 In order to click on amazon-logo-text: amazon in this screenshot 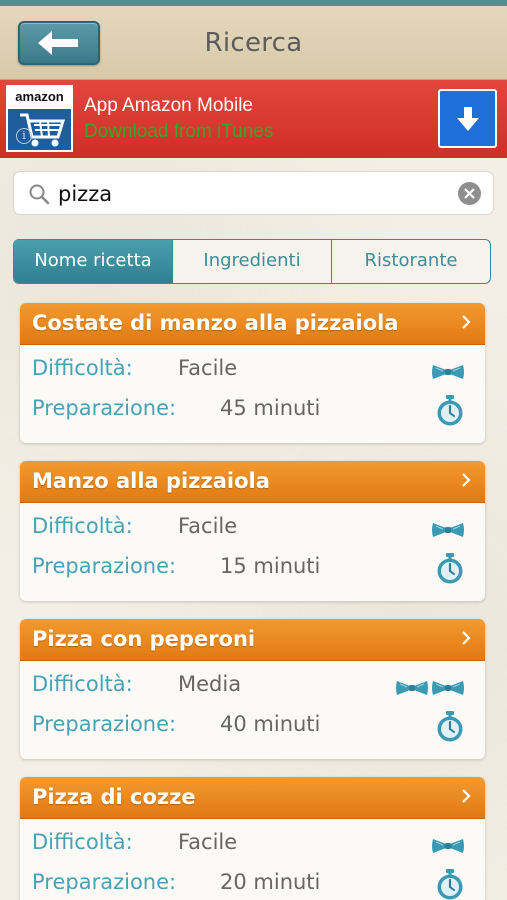, I will do `click(39, 98)`.